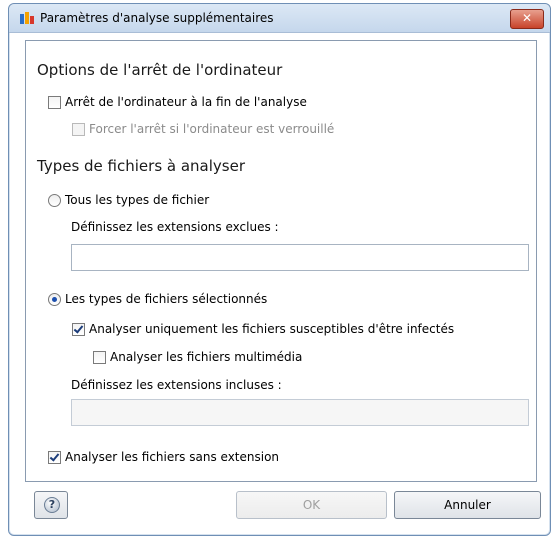 Image resolution: width=557 pixels, height=540 pixels. What do you see at coordinates (279, 18) in the screenshot?
I see `title-bar: Paramètres d'analyse supplémentaires ✕` at bounding box center [279, 18].